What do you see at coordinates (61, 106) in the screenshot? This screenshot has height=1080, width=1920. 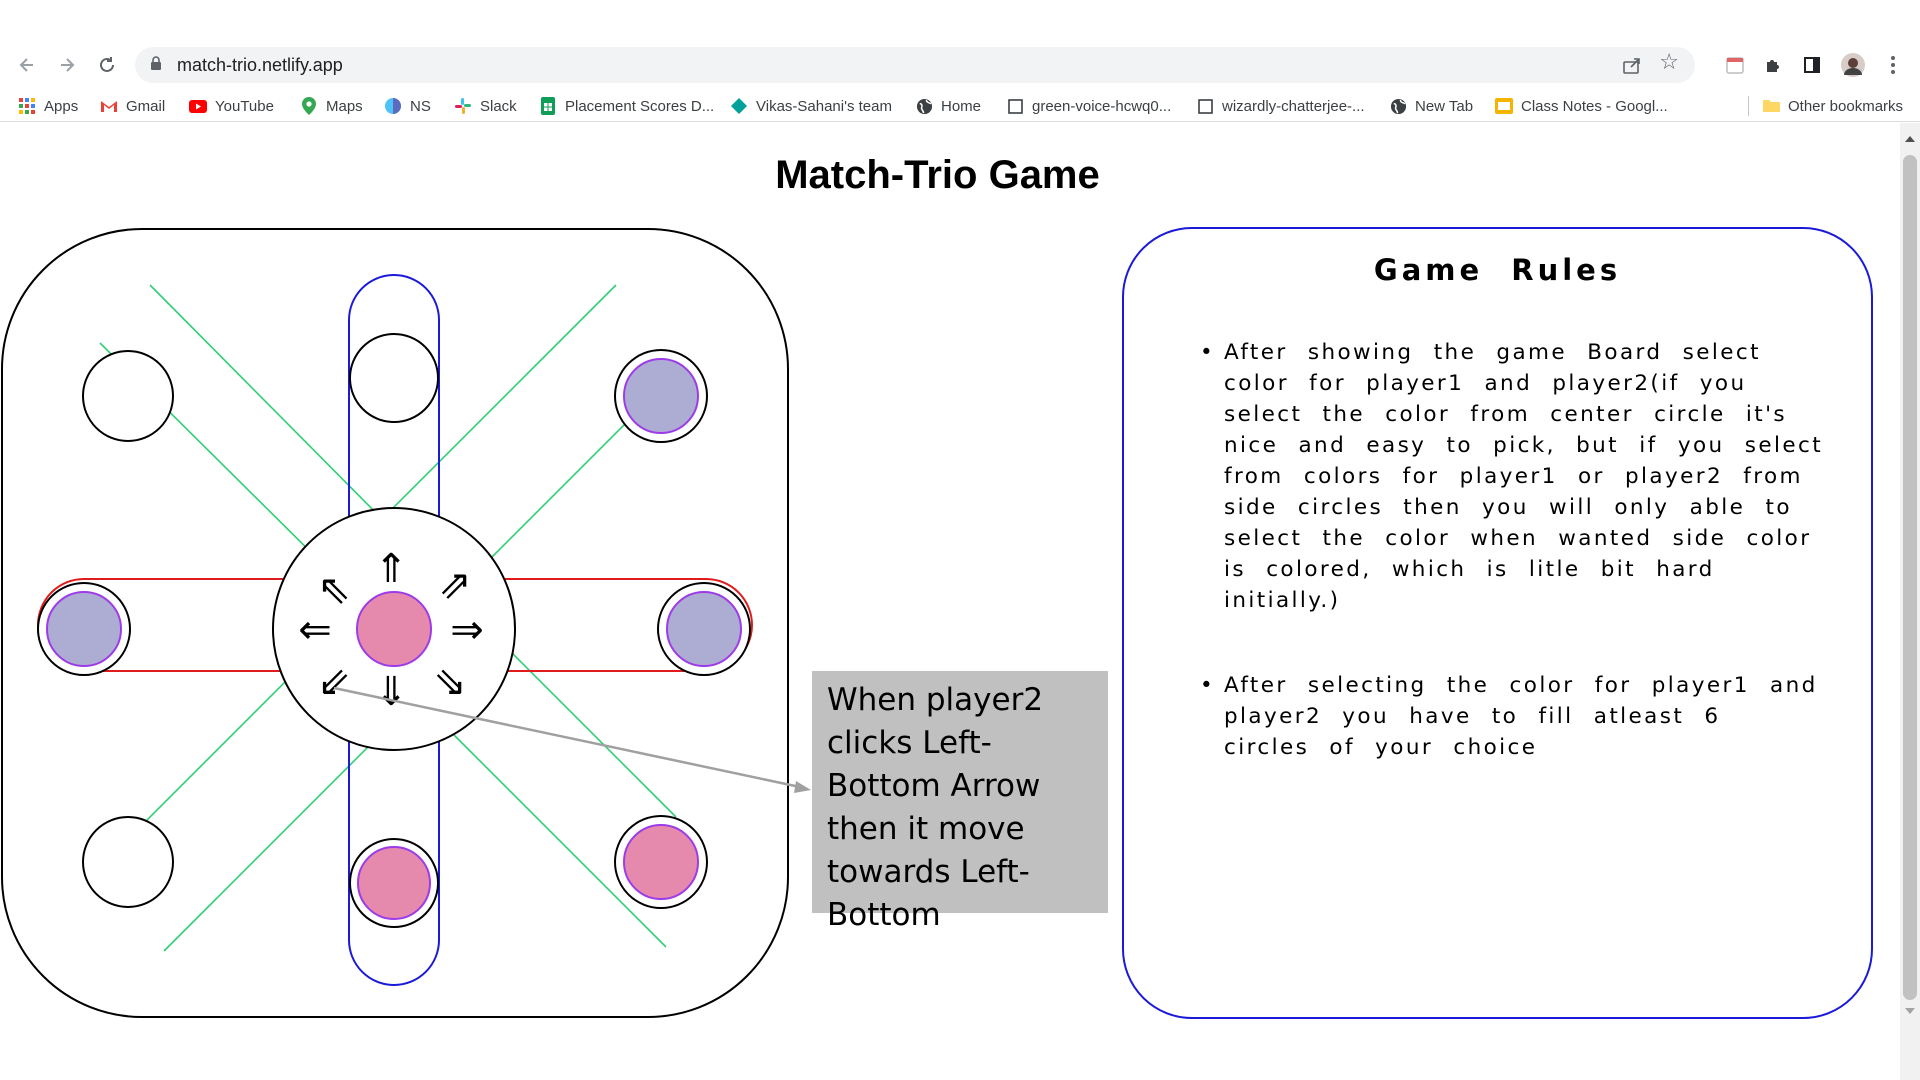 I see `bookmark-label: Apps` at bounding box center [61, 106].